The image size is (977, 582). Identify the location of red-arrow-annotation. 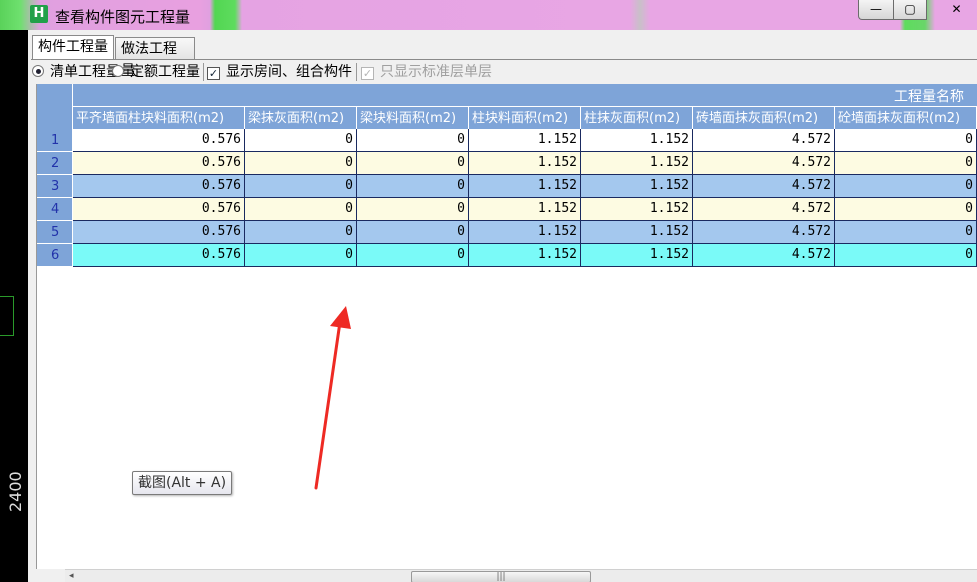
(332, 398).